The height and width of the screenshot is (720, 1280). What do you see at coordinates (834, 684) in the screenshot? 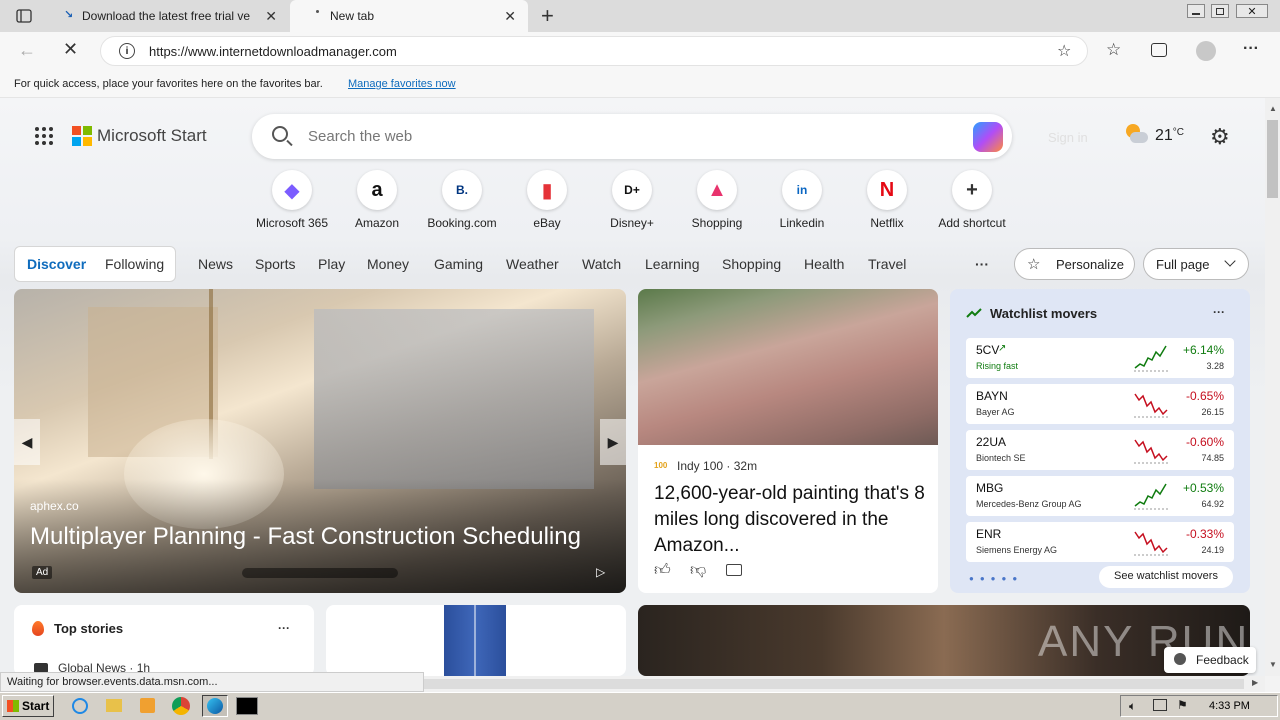
I see `hscroll-thumb` at bounding box center [834, 684].